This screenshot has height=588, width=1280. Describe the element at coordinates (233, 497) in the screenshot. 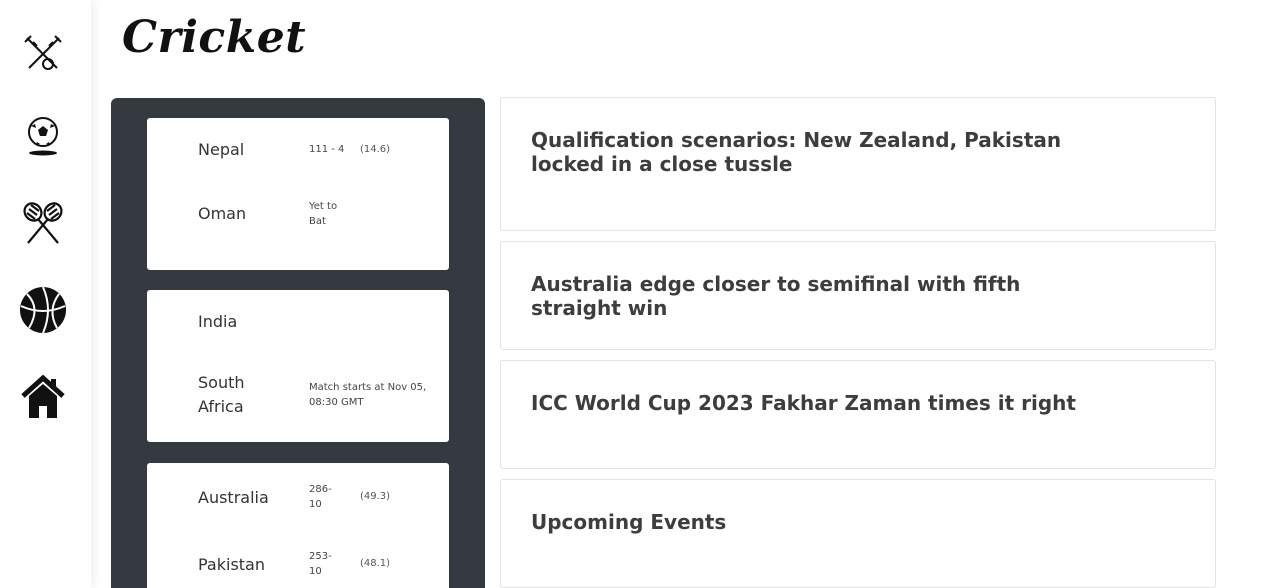

I see `team-name: Australia` at that location.